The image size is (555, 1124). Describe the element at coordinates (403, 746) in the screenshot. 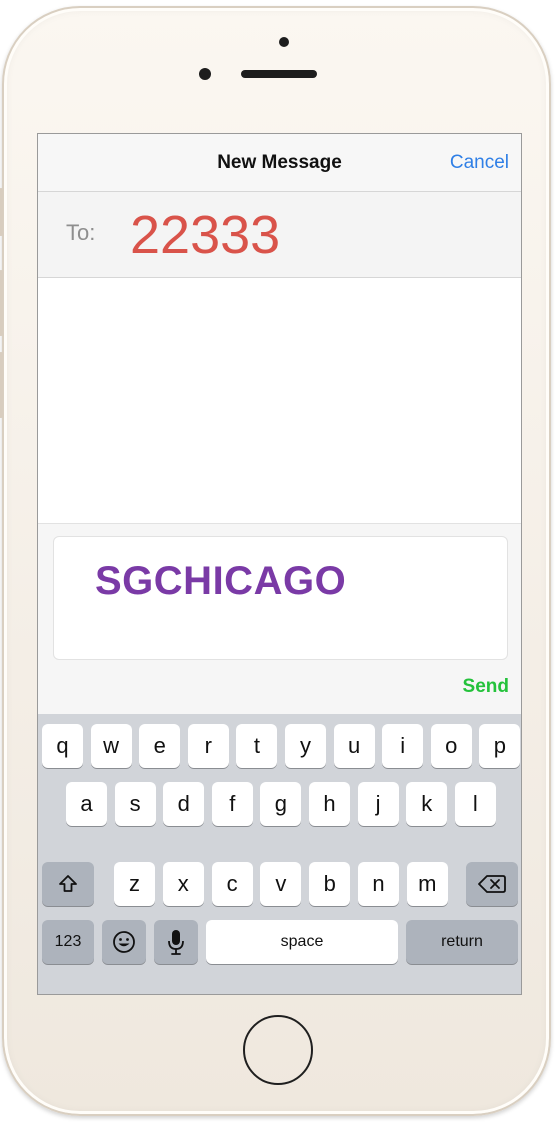

I see `key-i: i` at that location.